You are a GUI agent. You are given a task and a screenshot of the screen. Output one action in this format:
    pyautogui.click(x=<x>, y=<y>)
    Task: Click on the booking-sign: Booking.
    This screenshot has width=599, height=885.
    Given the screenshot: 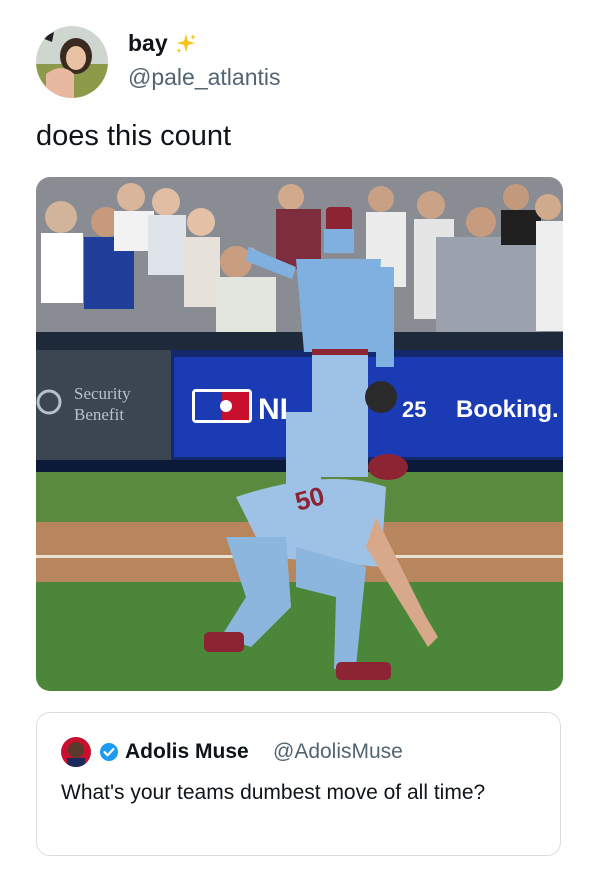 What is the action you would take?
    pyautogui.click(x=507, y=409)
    